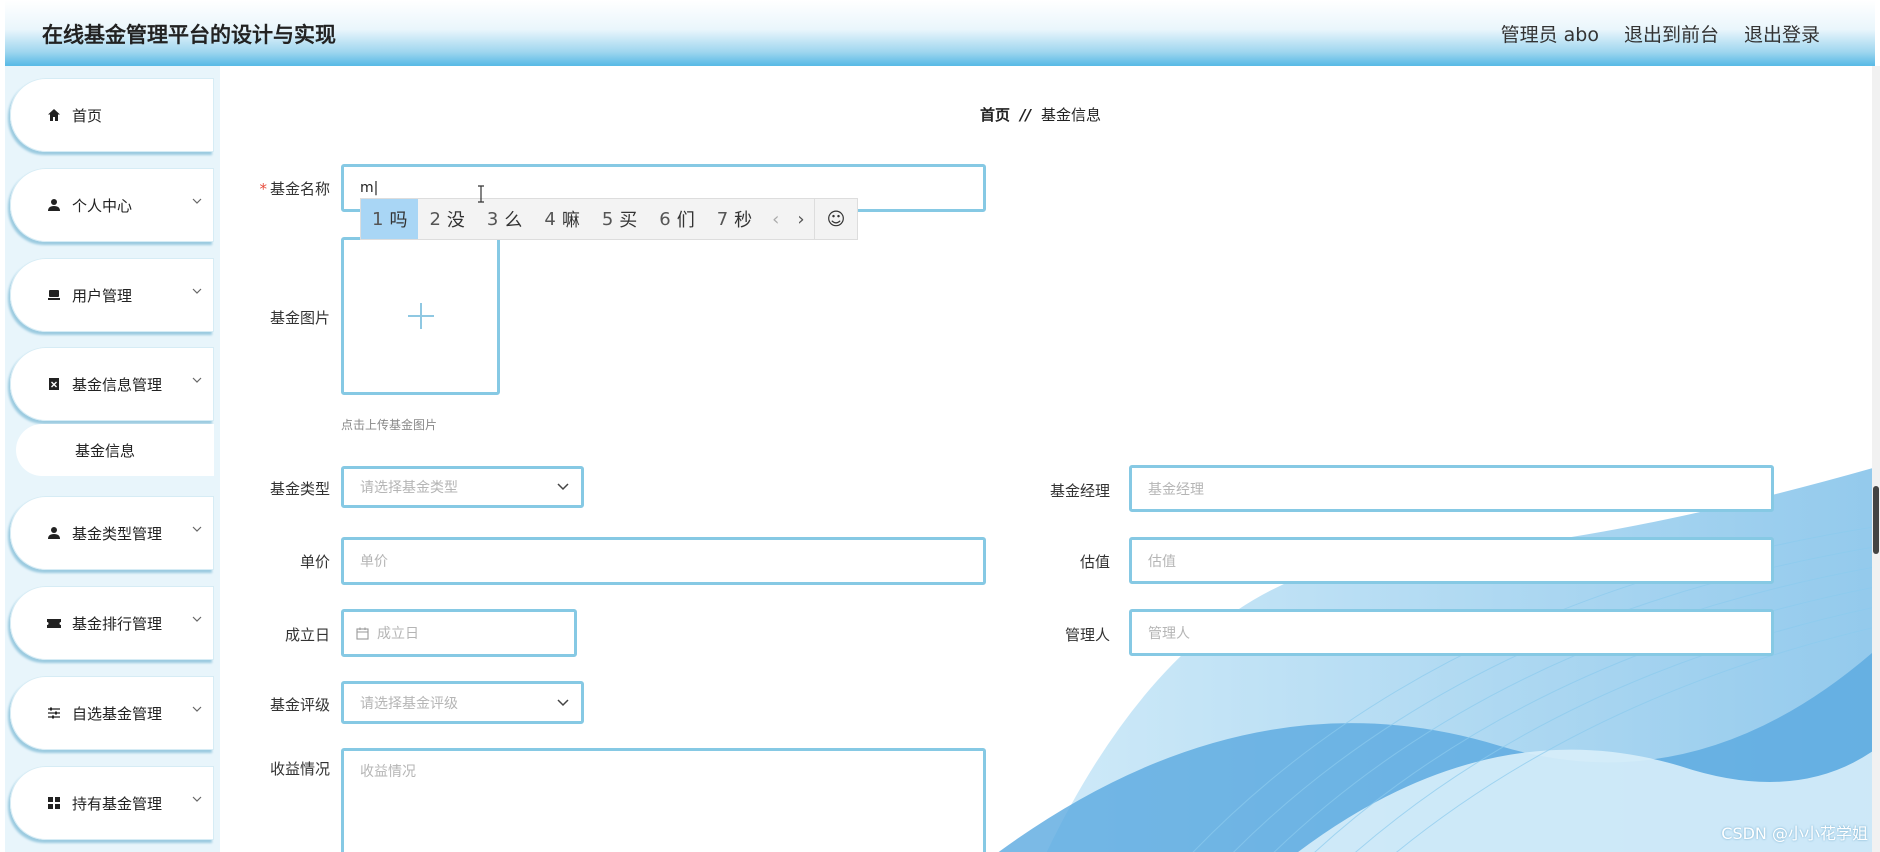 The image size is (1880, 852). Describe the element at coordinates (1079, 491) in the screenshot. I see `fund-manager-label: 基金经理` at that location.